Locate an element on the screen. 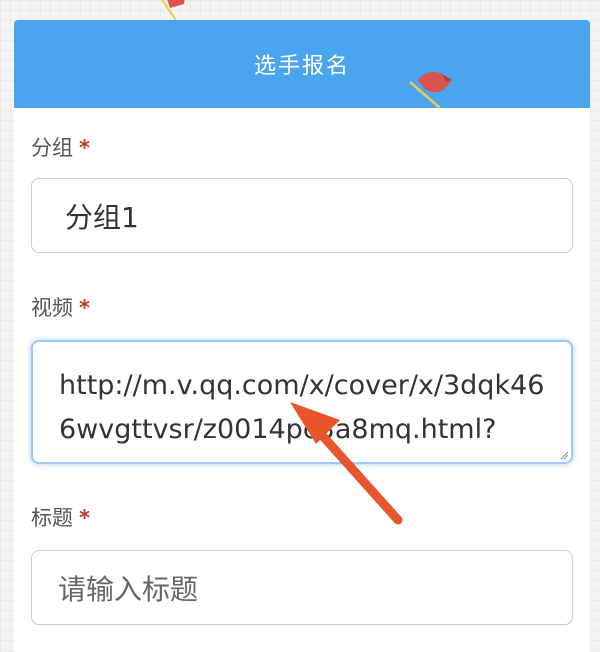 The height and width of the screenshot is (652, 600). resize-handle-icon is located at coordinates (564, 455).